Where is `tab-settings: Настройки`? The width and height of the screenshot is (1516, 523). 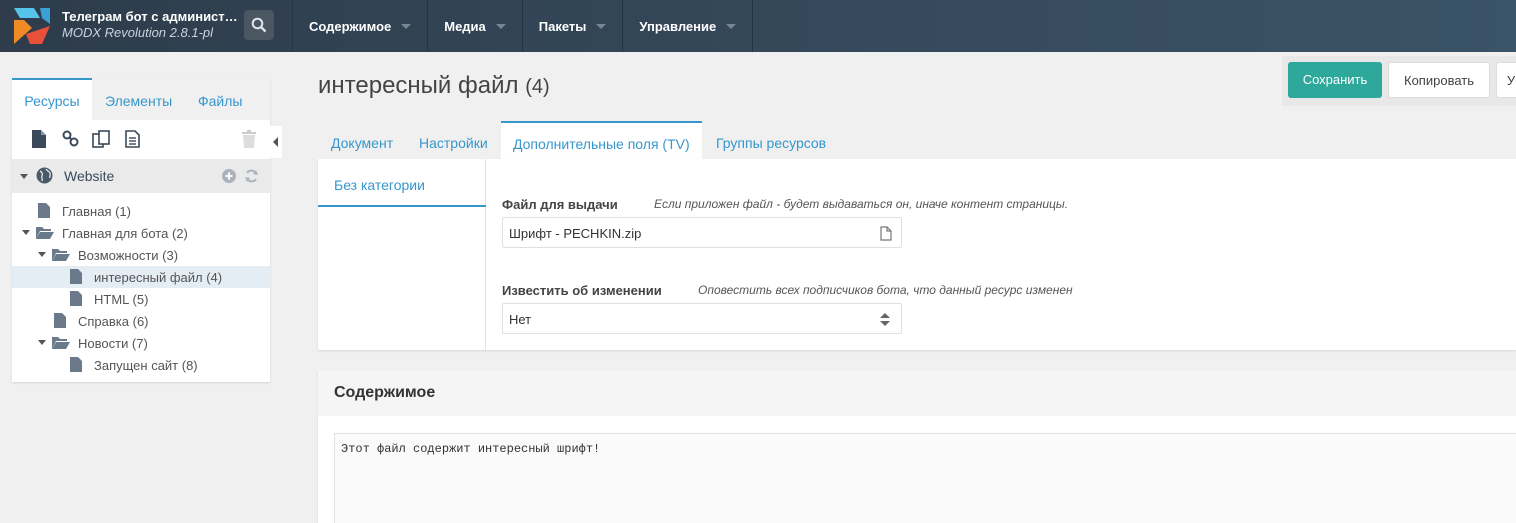 tab-settings: Настройки is located at coordinates (453, 140).